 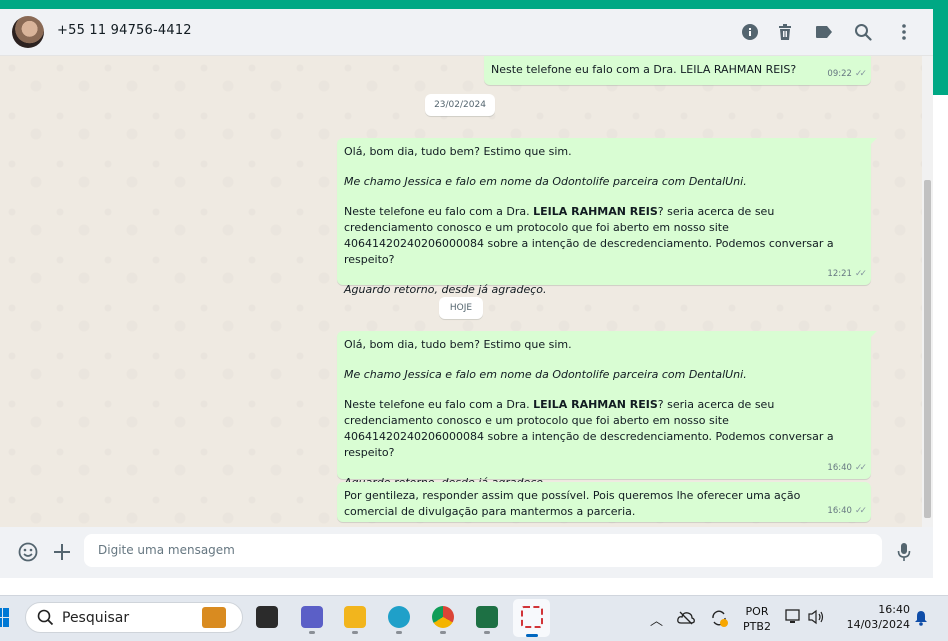 I want to click on scrollbar-thumb, so click(x=927, y=349).